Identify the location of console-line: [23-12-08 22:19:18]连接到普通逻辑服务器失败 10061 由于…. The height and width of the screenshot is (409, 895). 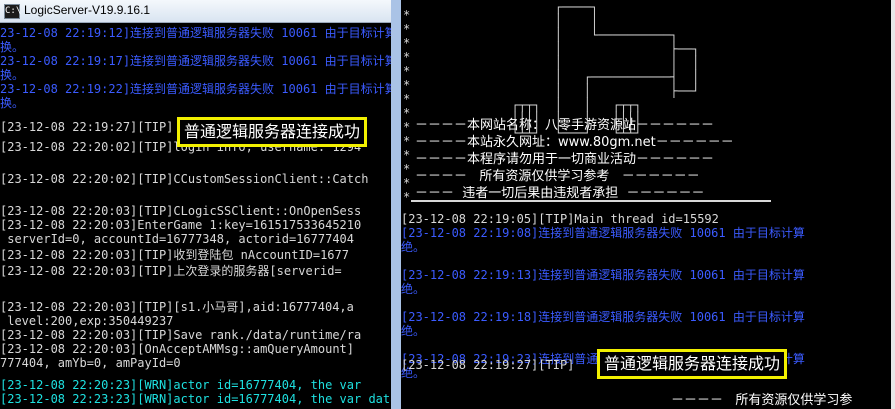
(603, 317).